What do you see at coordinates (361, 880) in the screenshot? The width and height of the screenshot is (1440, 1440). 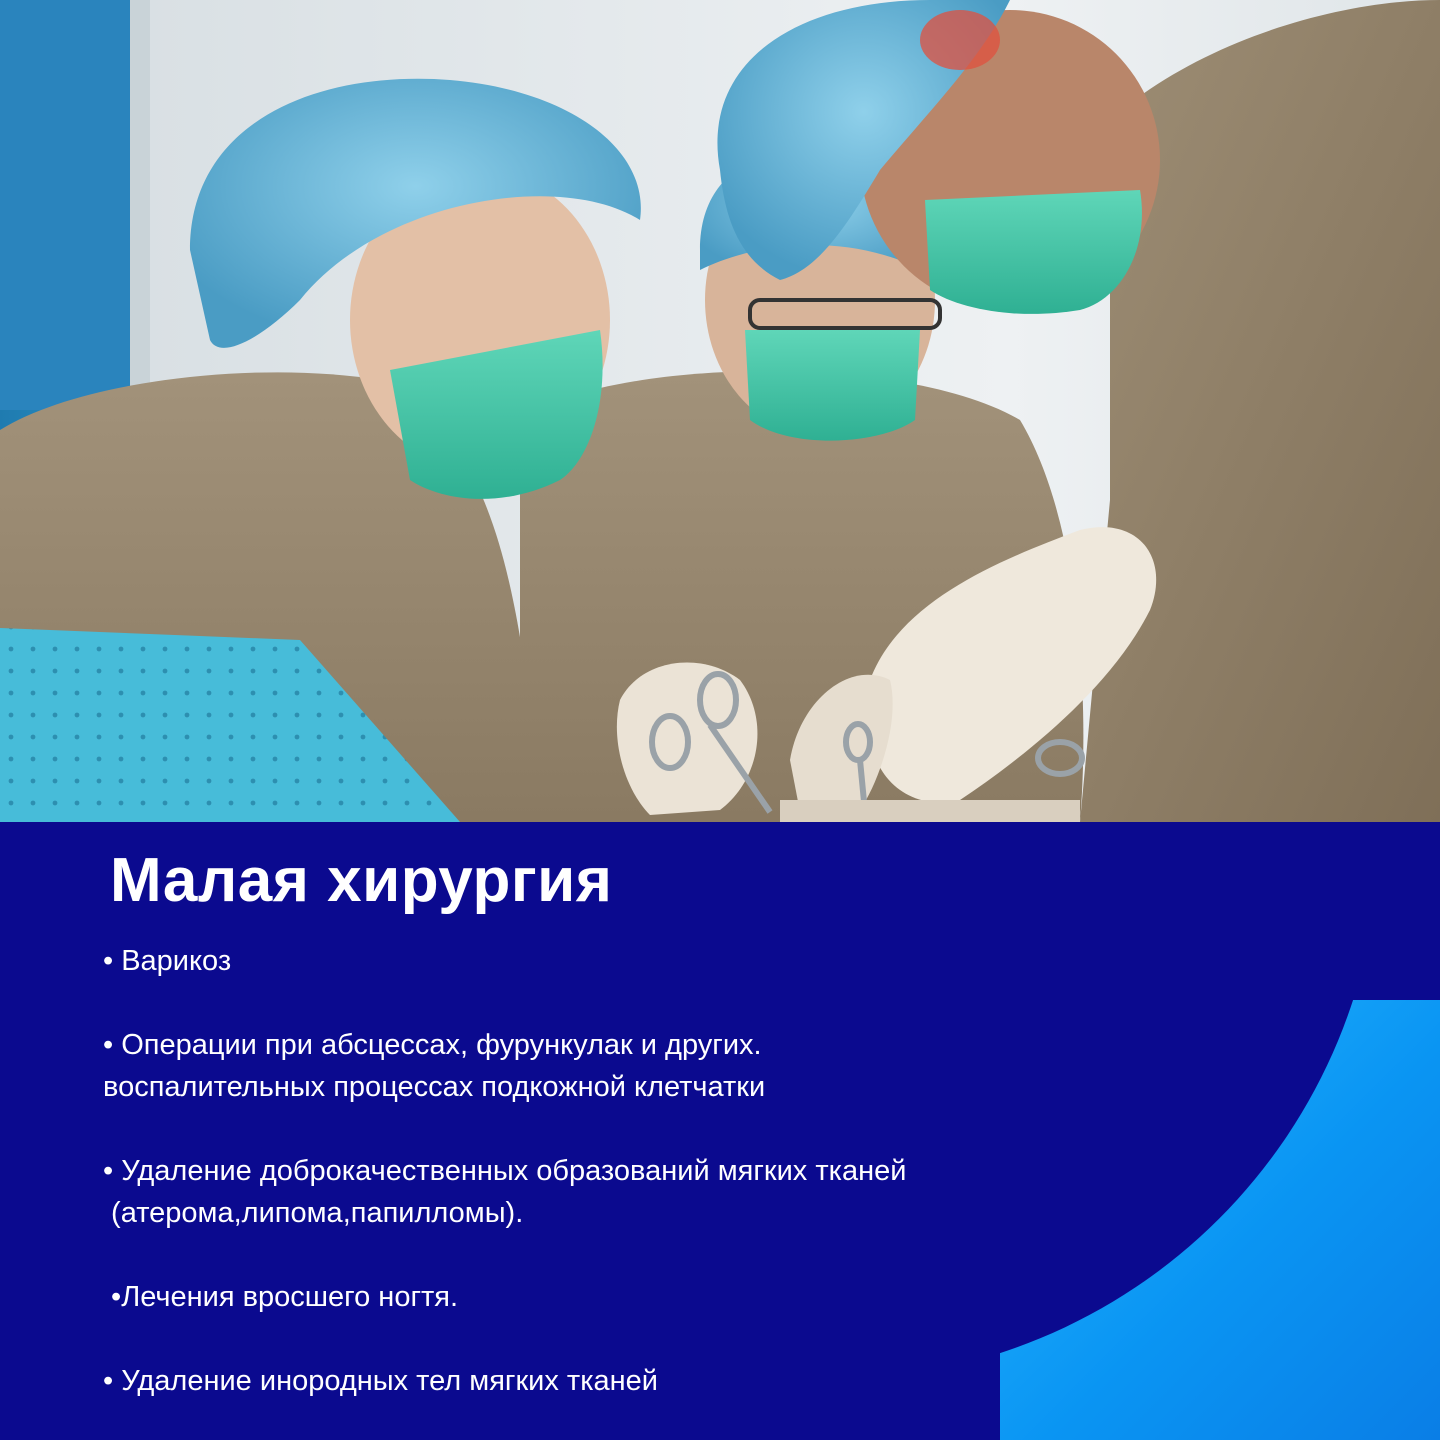 I see `page-title: Малая хирургия` at bounding box center [361, 880].